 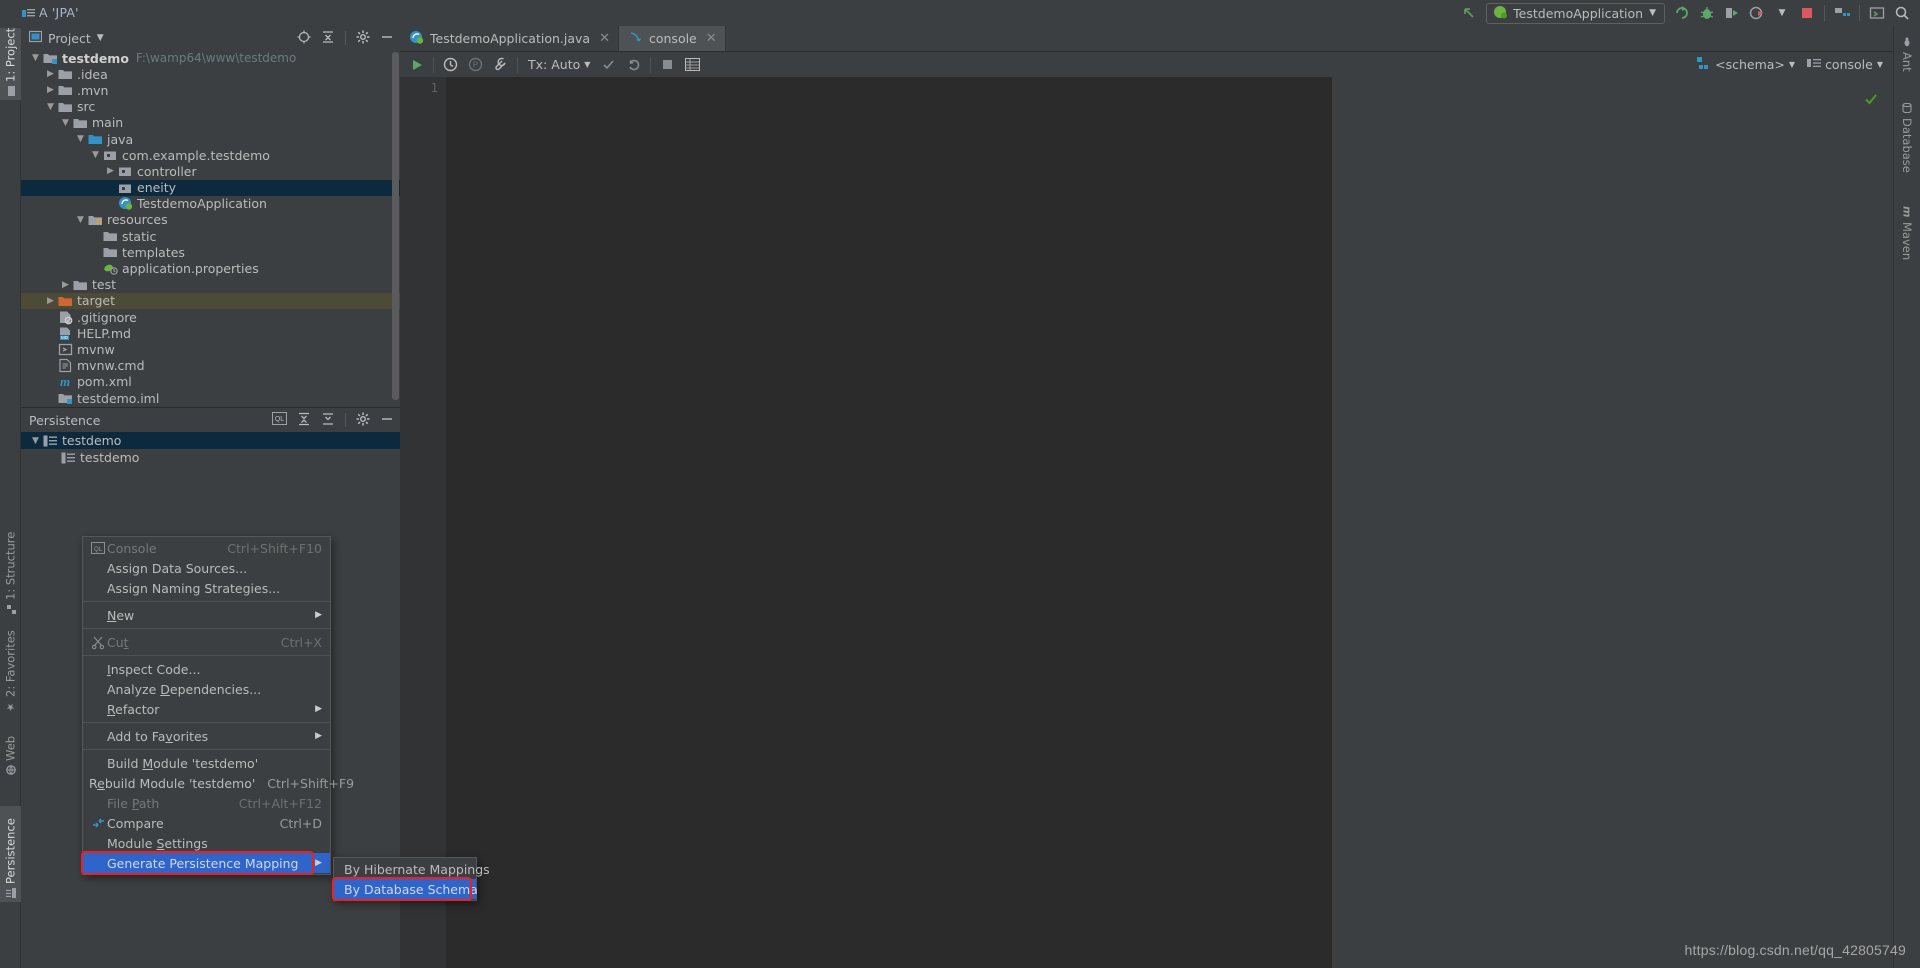 What do you see at coordinates (210, 204) in the screenshot?
I see `tree-row: TestdemoApplication` at bounding box center [210, 204].